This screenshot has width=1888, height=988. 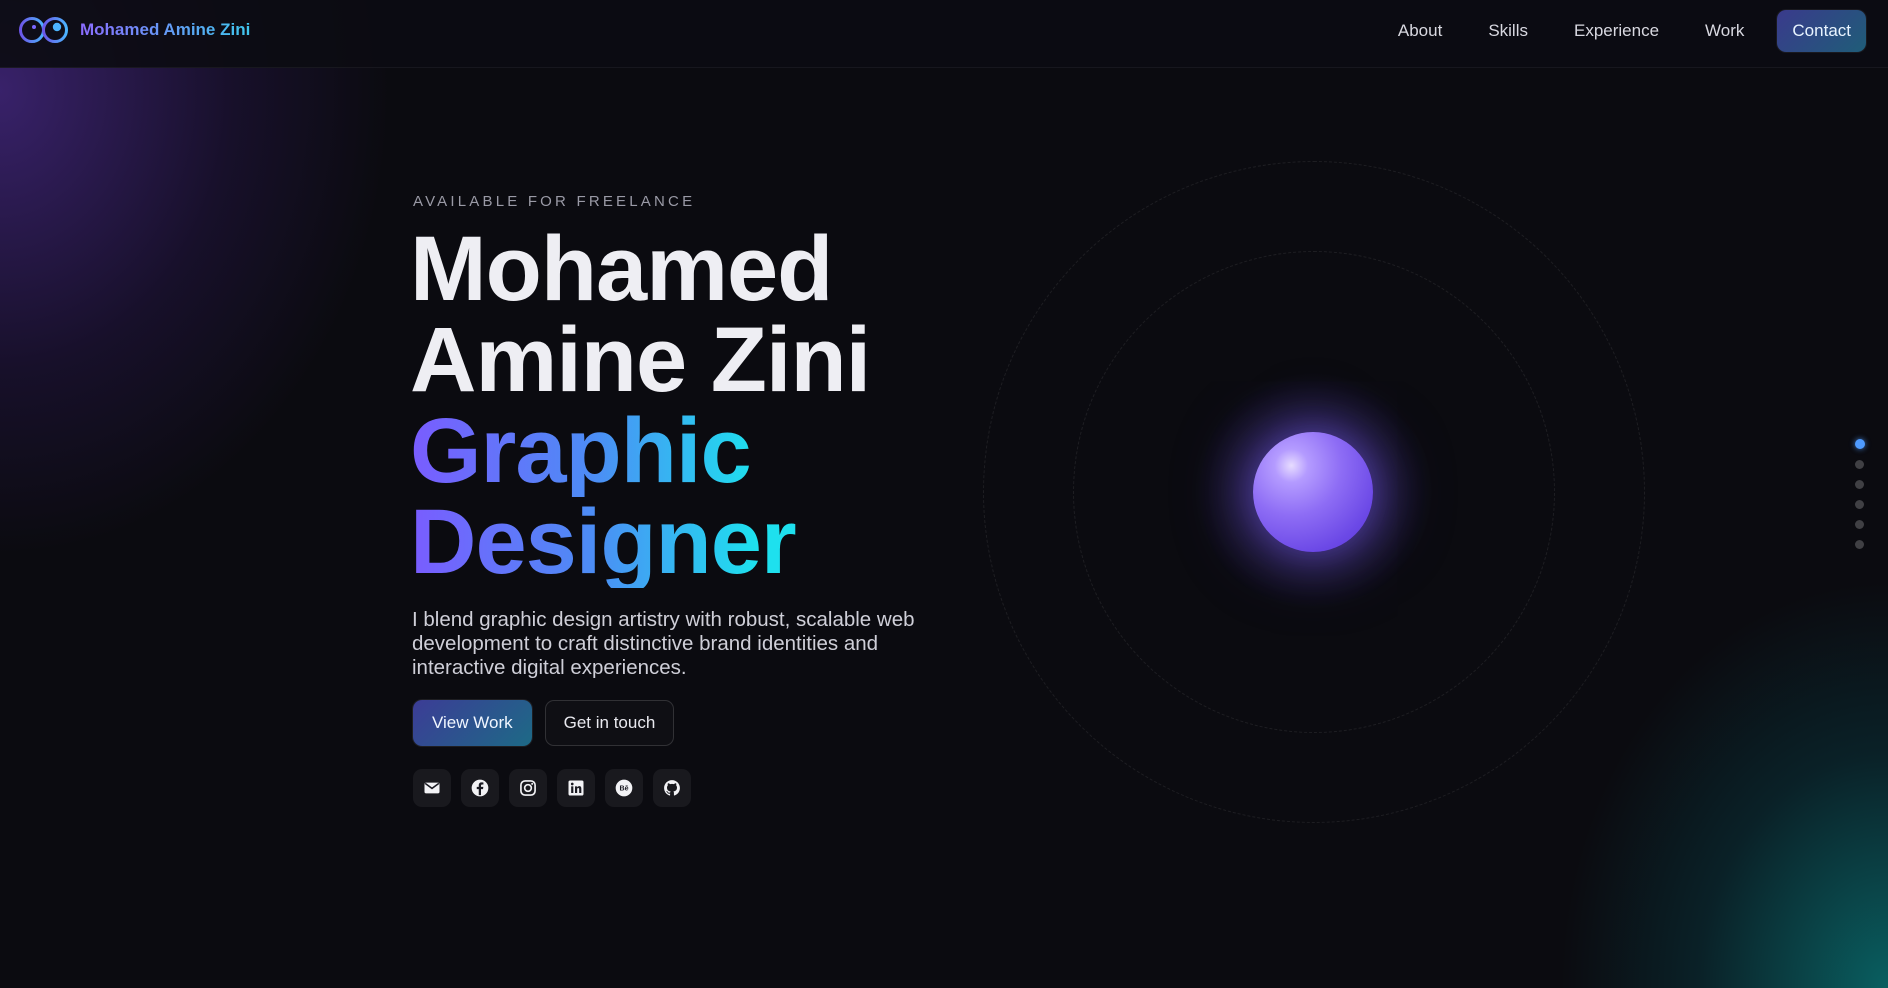 What do you see at coordinates (1821, 31) in the screenshot?
I see `contact-button: Contact` at bounding box center [1821, 31].